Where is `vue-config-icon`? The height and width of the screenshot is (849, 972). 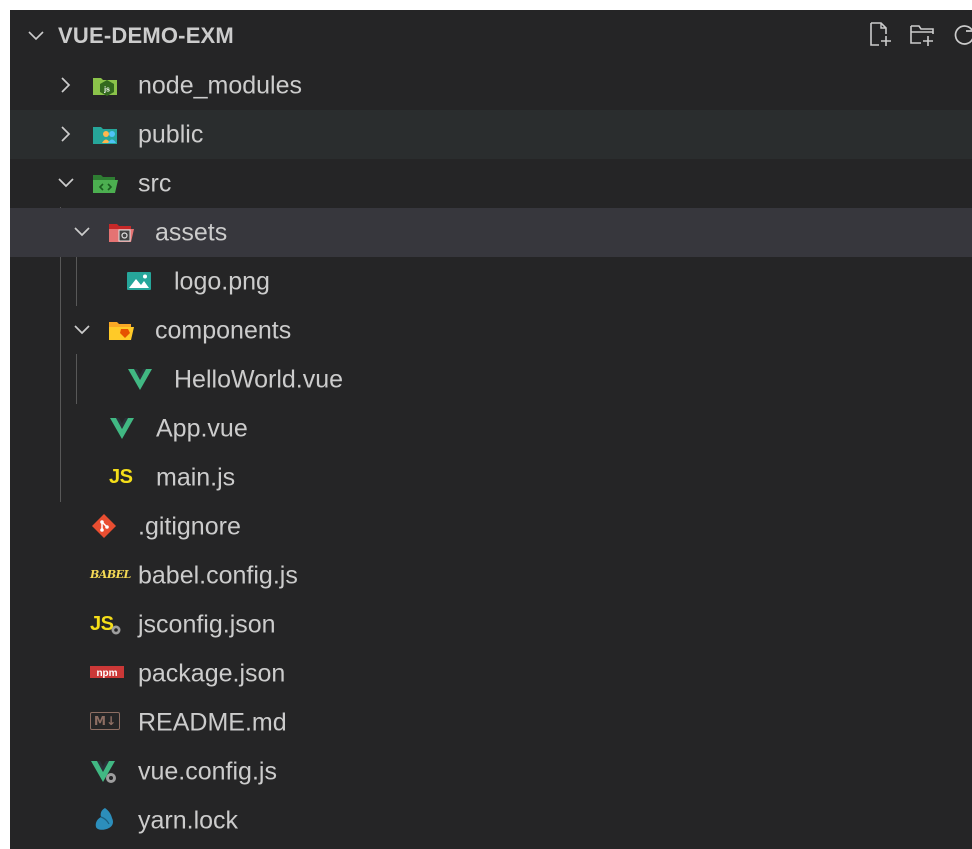
vue-config-icon is located at coordinates (103, 772).